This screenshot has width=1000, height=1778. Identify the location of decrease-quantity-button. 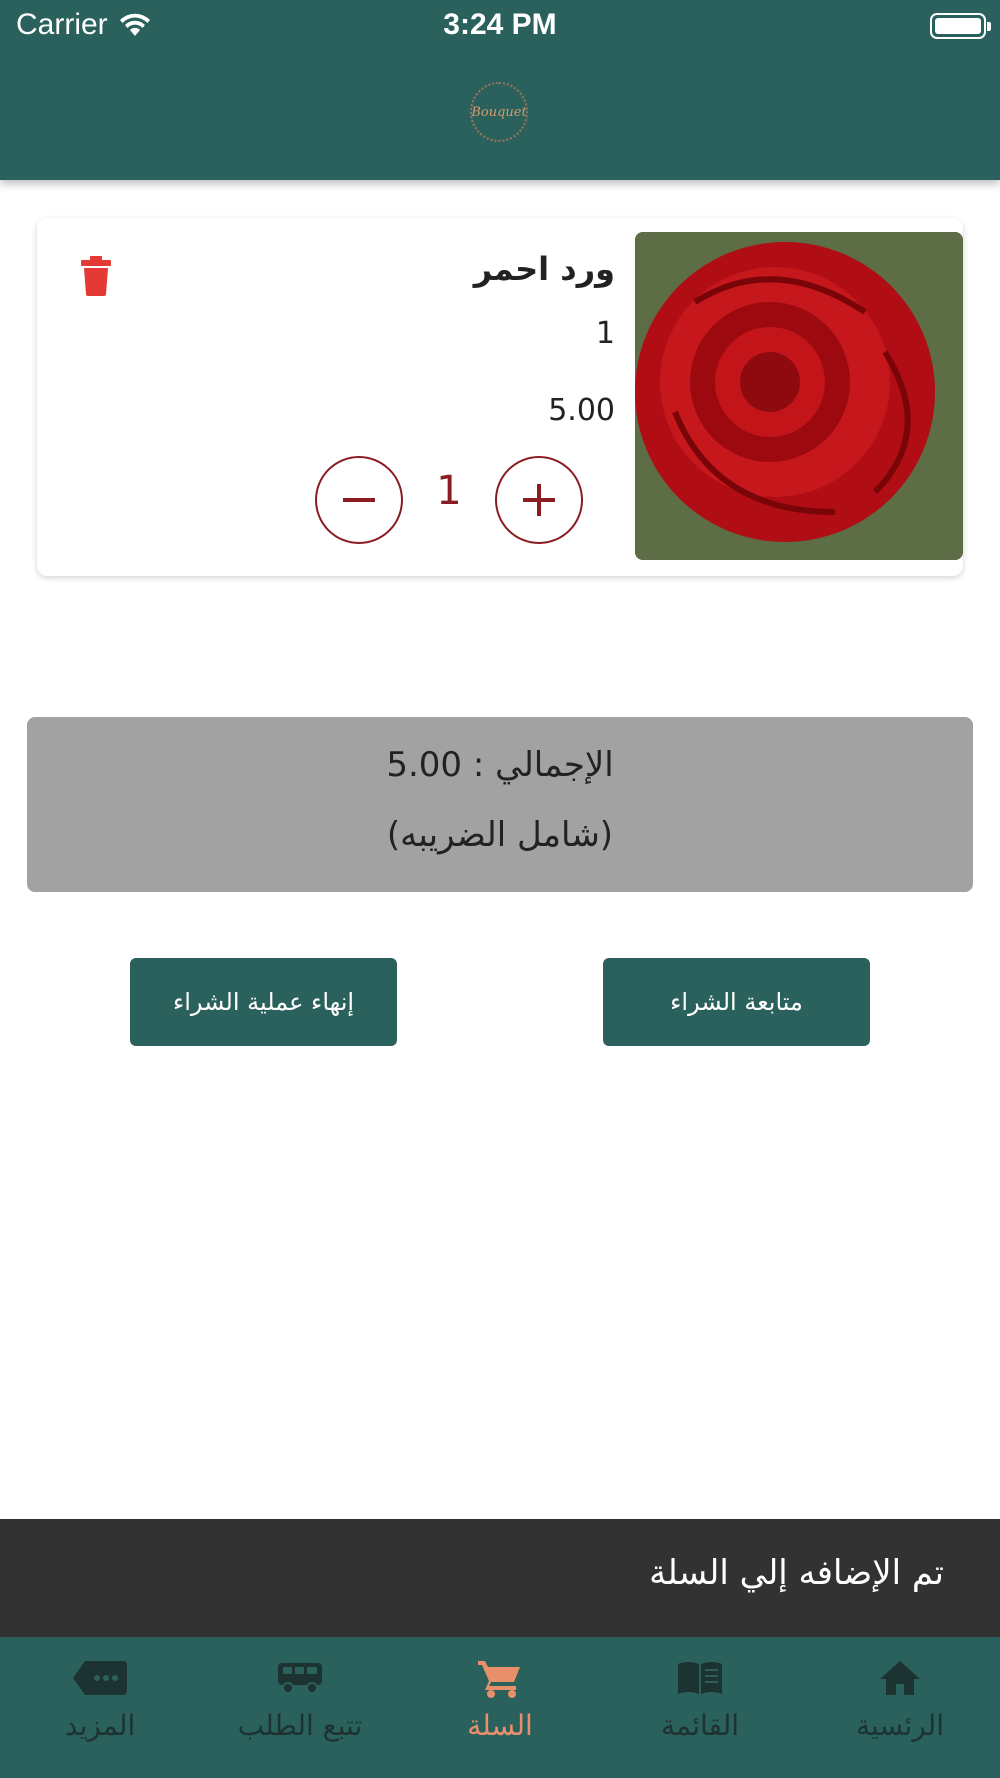
(359, 500).